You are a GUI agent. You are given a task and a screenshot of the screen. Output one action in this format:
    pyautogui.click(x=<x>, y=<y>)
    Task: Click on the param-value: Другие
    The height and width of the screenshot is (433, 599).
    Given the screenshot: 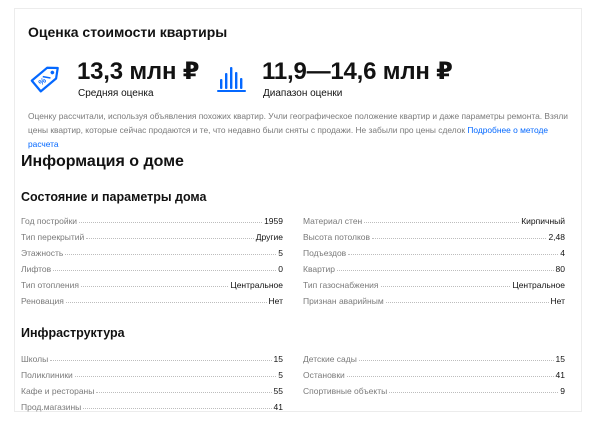 What is the action you would take?
    pyautogui.click(x=269, y=237)
    